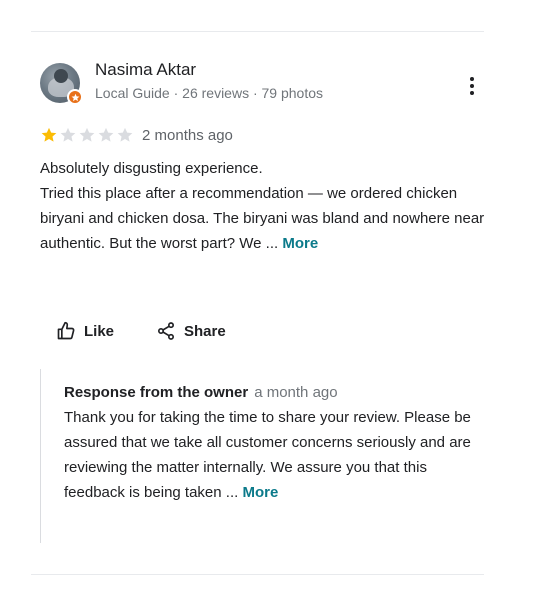 The image size is (537, 601). What do you see at coordinates (156, 392) in the screenshot?
I see `owner-response-title: Response from the owner` at bounding box center [156, 392].